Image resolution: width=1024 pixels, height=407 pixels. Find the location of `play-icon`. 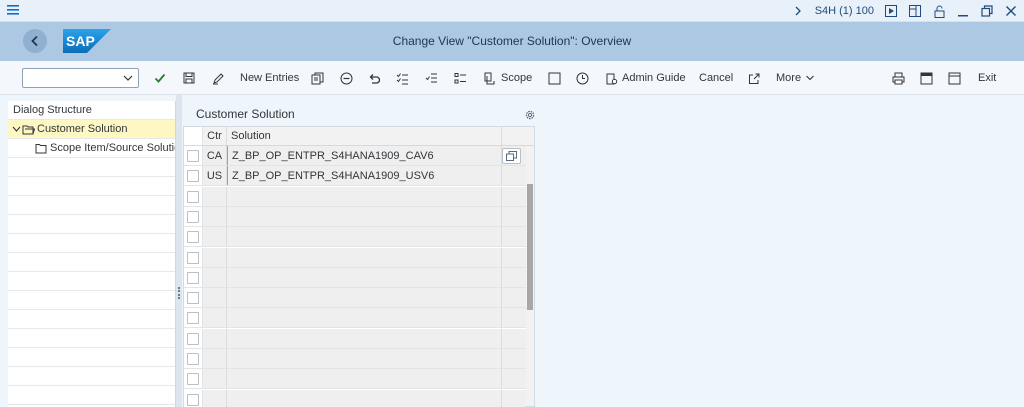

play-icon is located at coordinates (891, 11).